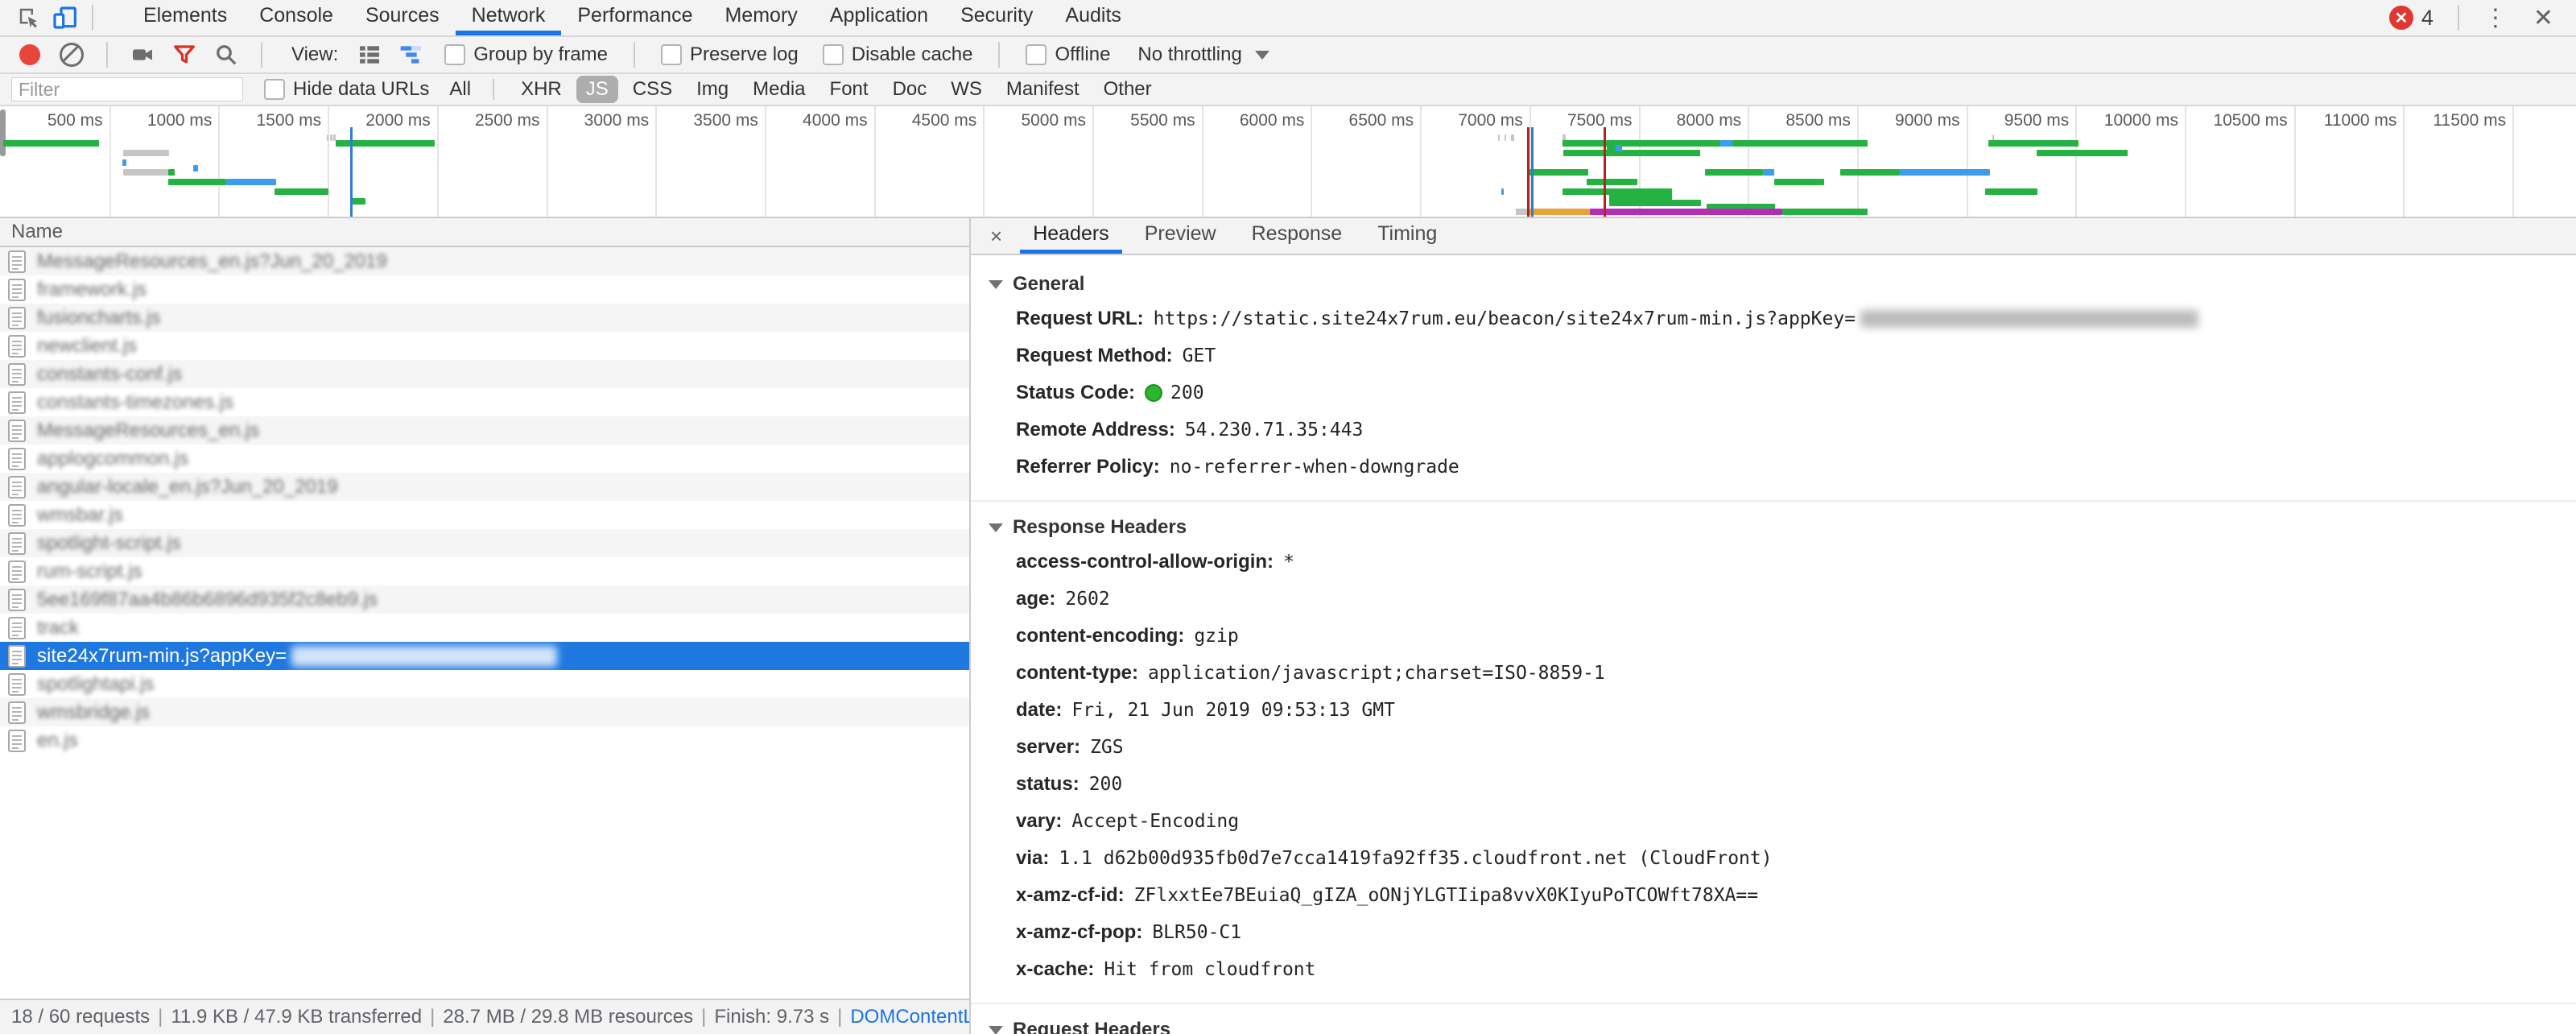  What do you see at coordinates (369, 55) in the screenshot?
I see `list-view-icon` at bounding box center [369, 55].